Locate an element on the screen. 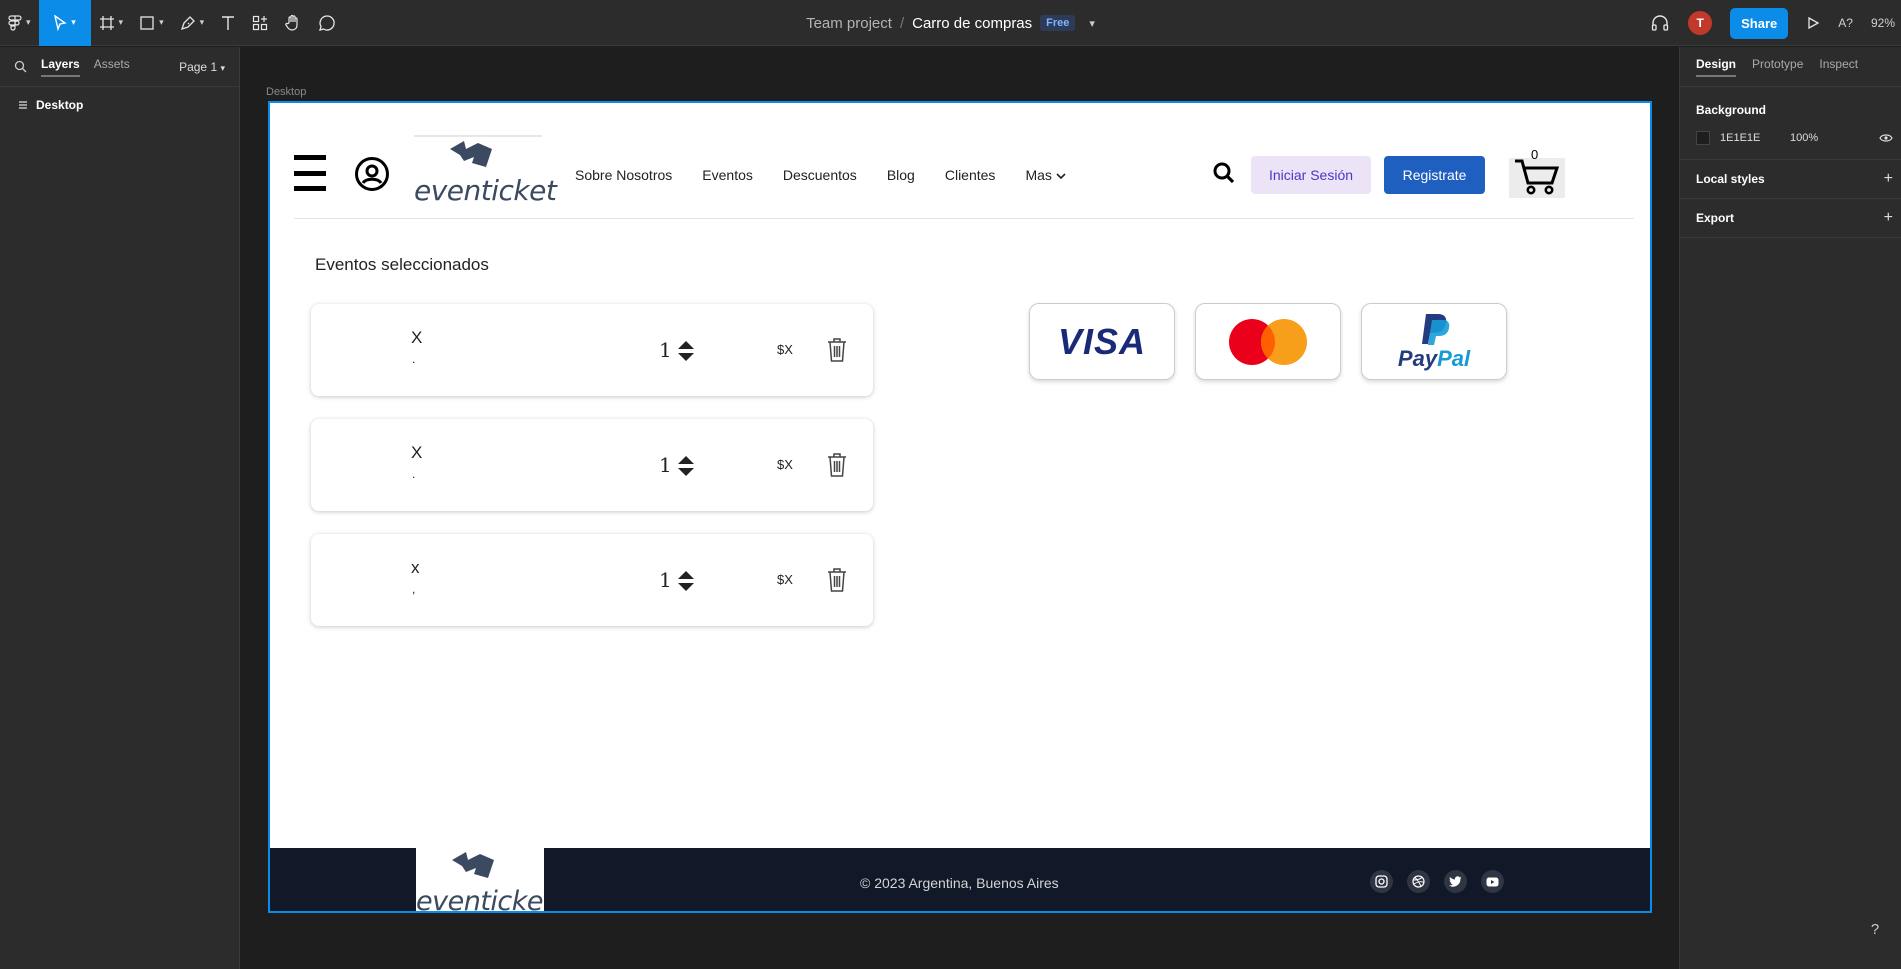  section-title: Eventos seleccionados is located at coordinates (402, 264).